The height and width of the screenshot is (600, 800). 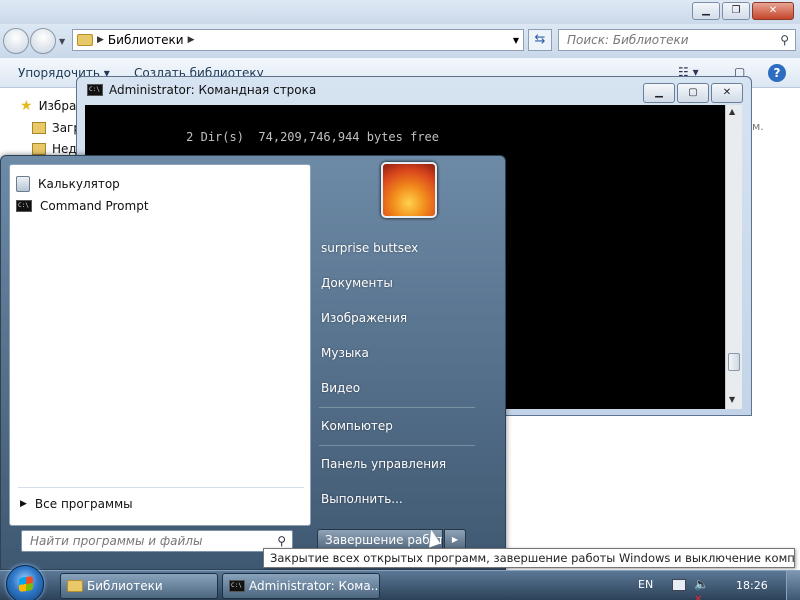 What do you see at coordinates (659, 93) in the screenshot?
I see `cmd-minimize-button: ▁` at bounding box center [659, 93].